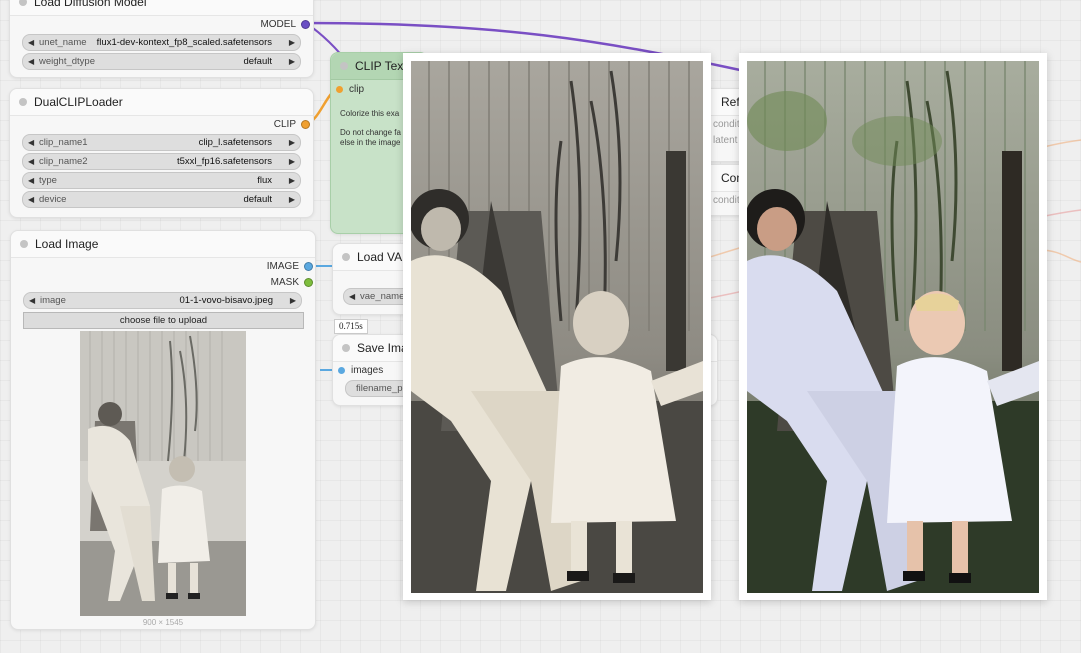  I want to click on image-port-icon, so click(308, 266).